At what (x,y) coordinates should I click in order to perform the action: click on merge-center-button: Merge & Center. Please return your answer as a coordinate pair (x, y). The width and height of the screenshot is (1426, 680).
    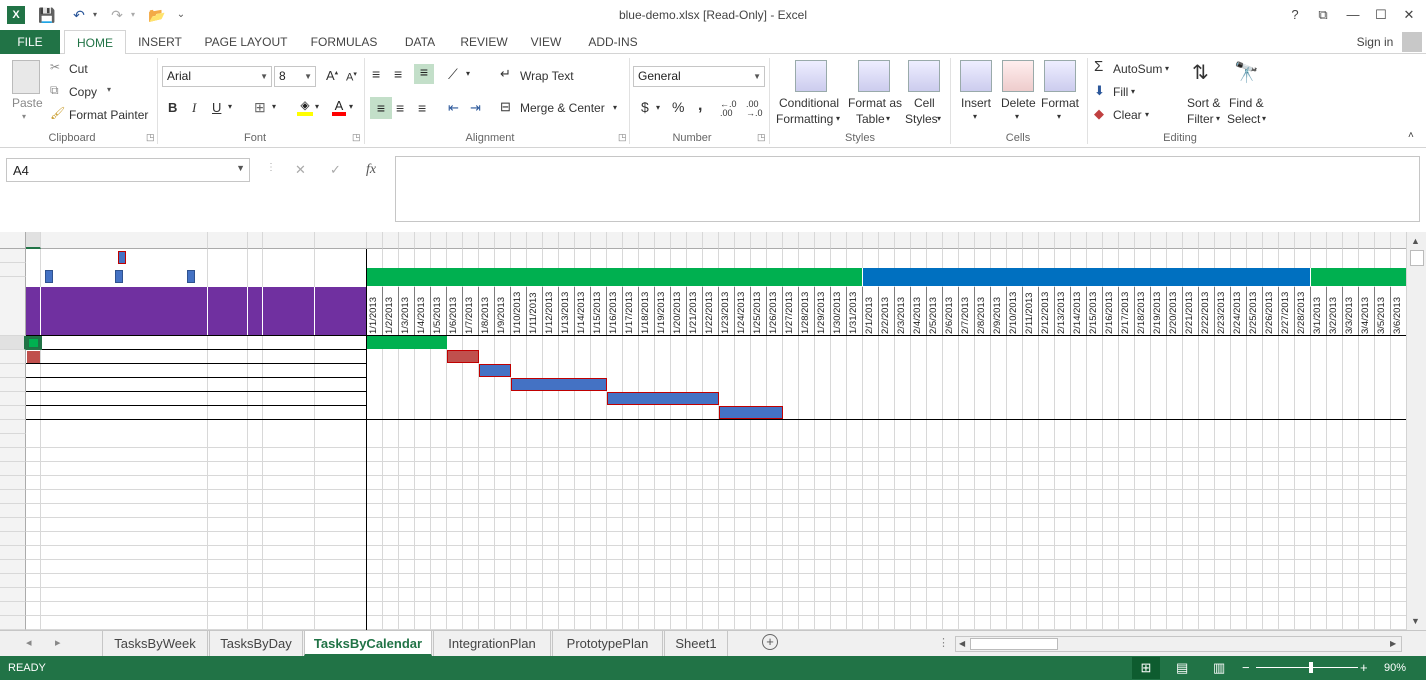
    Looking at the image, I should click on (562, 108).